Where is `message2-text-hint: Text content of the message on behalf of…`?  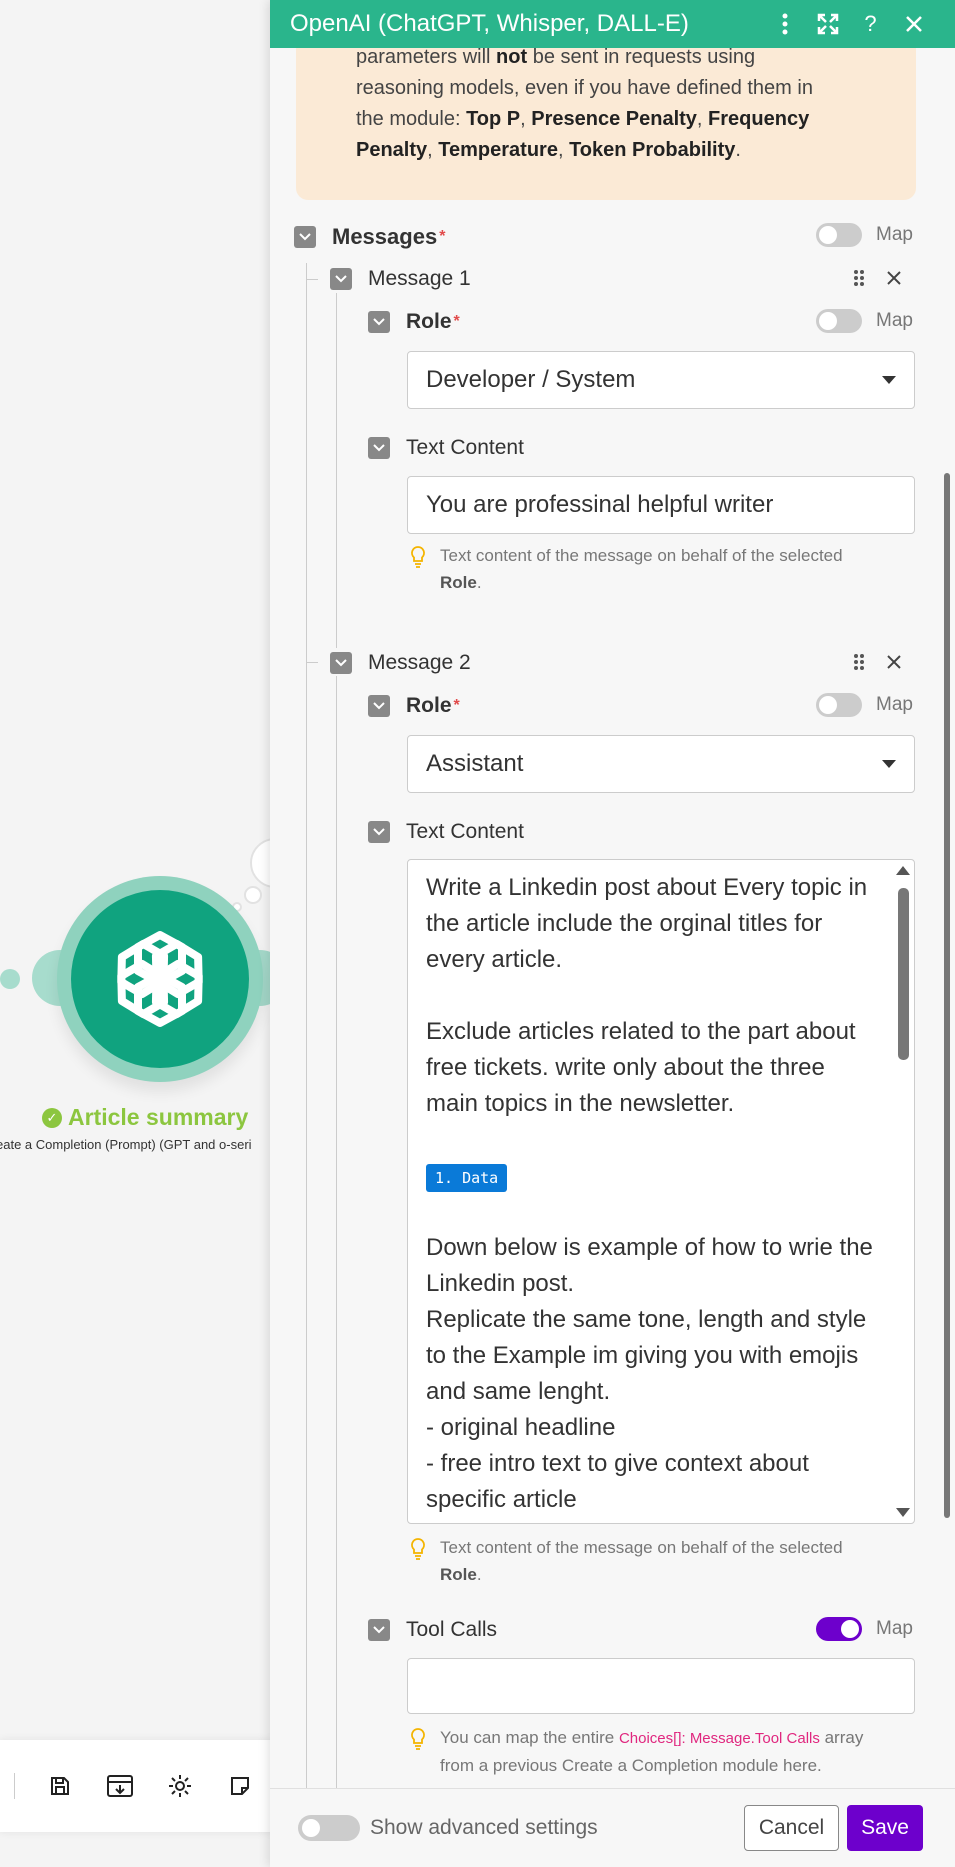 message2-text-hint: Text content of the message on behalf of… is located at coordinates (660, 1561).